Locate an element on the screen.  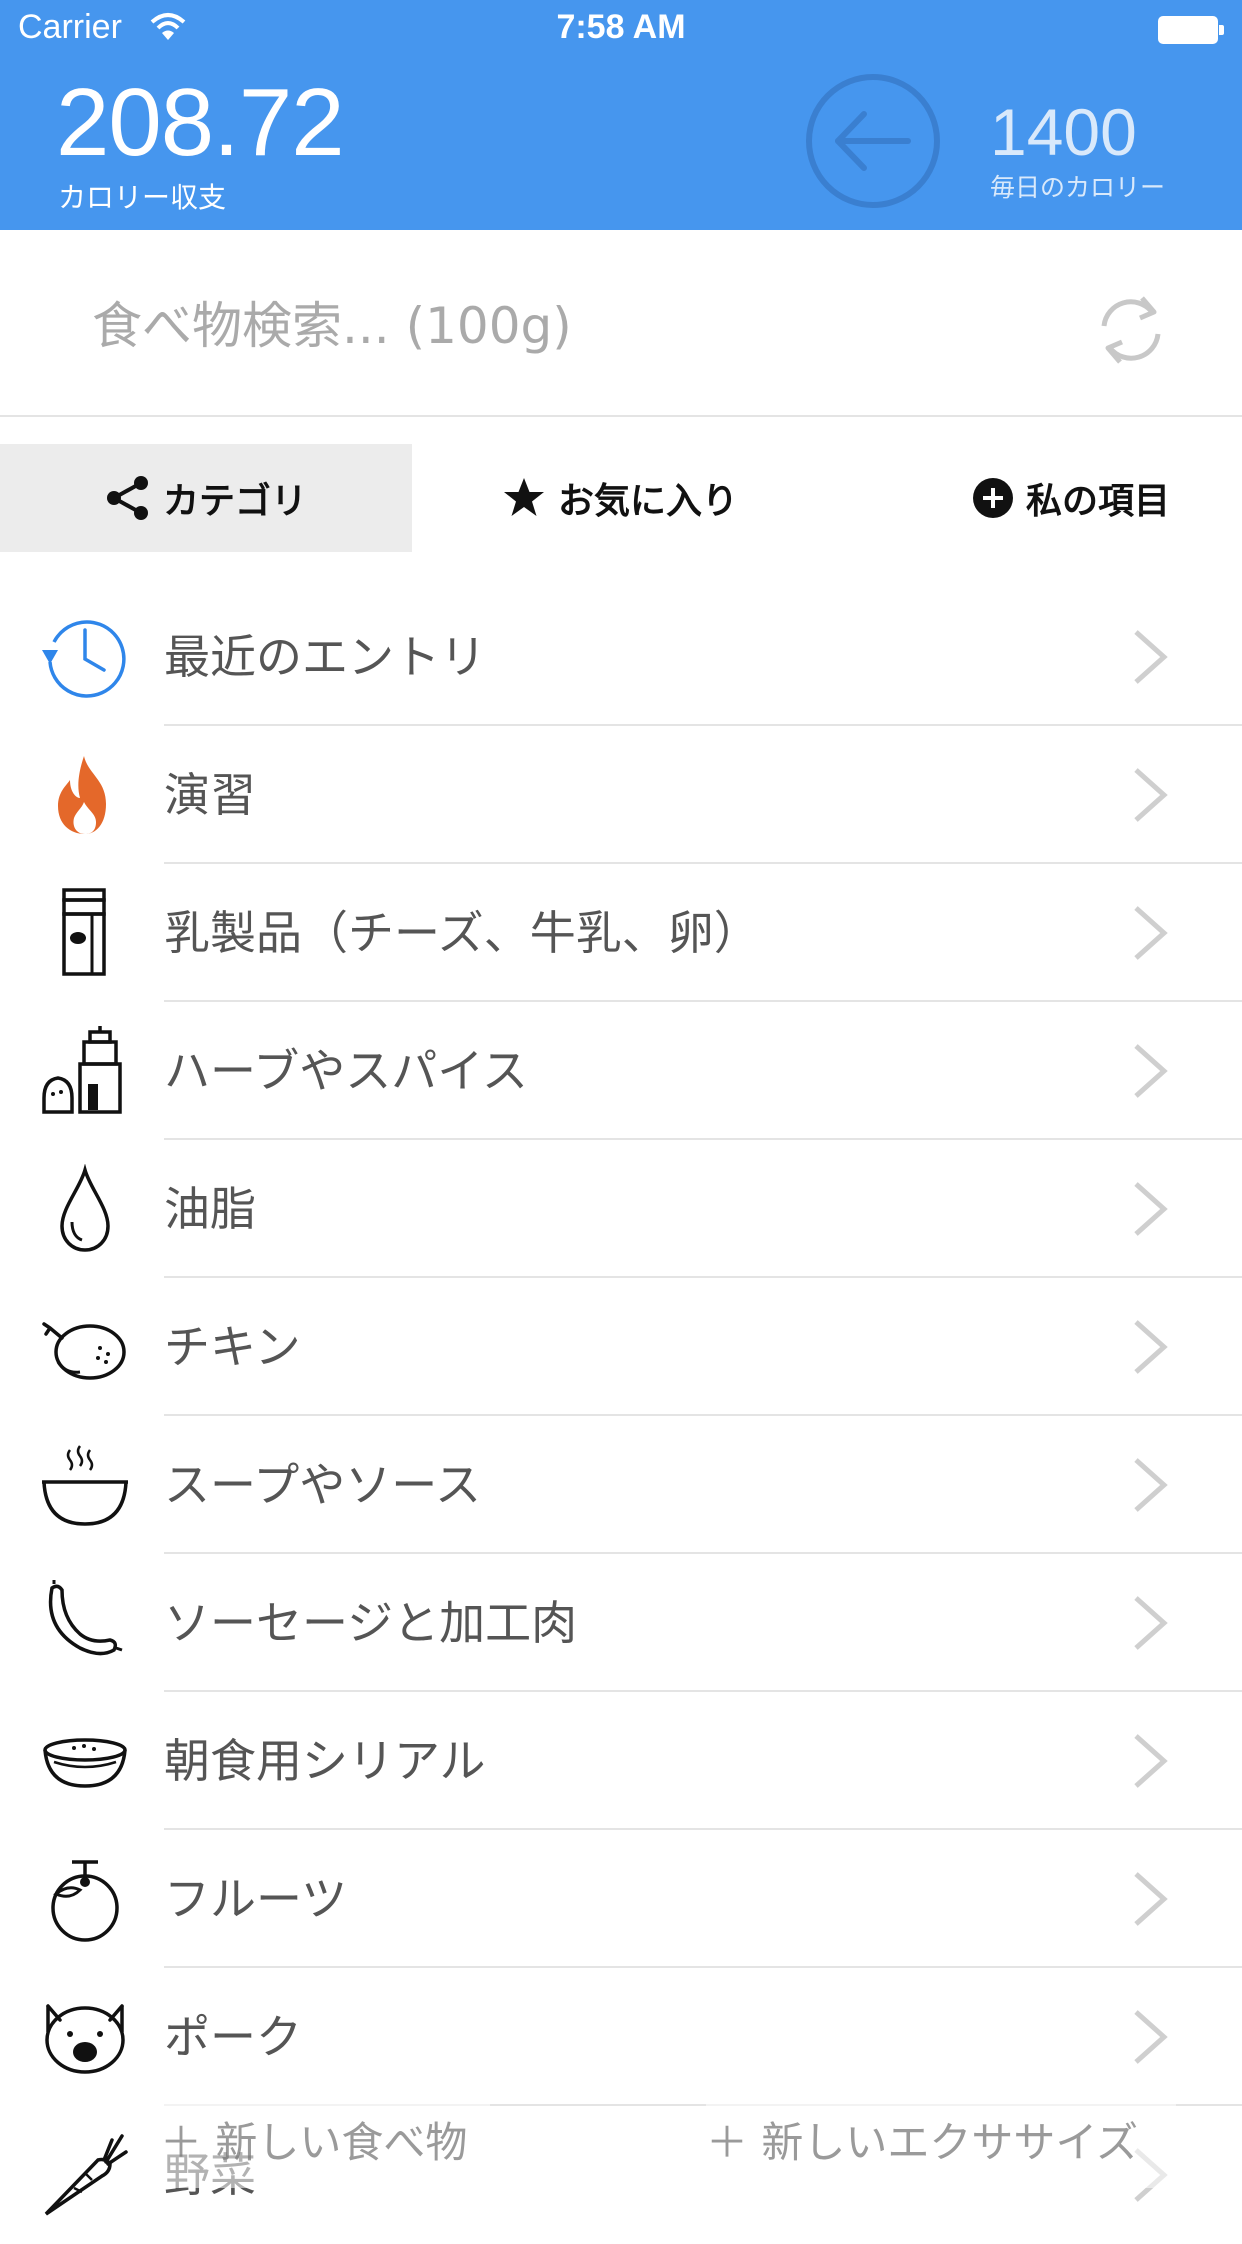
category-dairy: 乳製品（チーズ、牛乳、卵） is located at coordinates (621, 933).